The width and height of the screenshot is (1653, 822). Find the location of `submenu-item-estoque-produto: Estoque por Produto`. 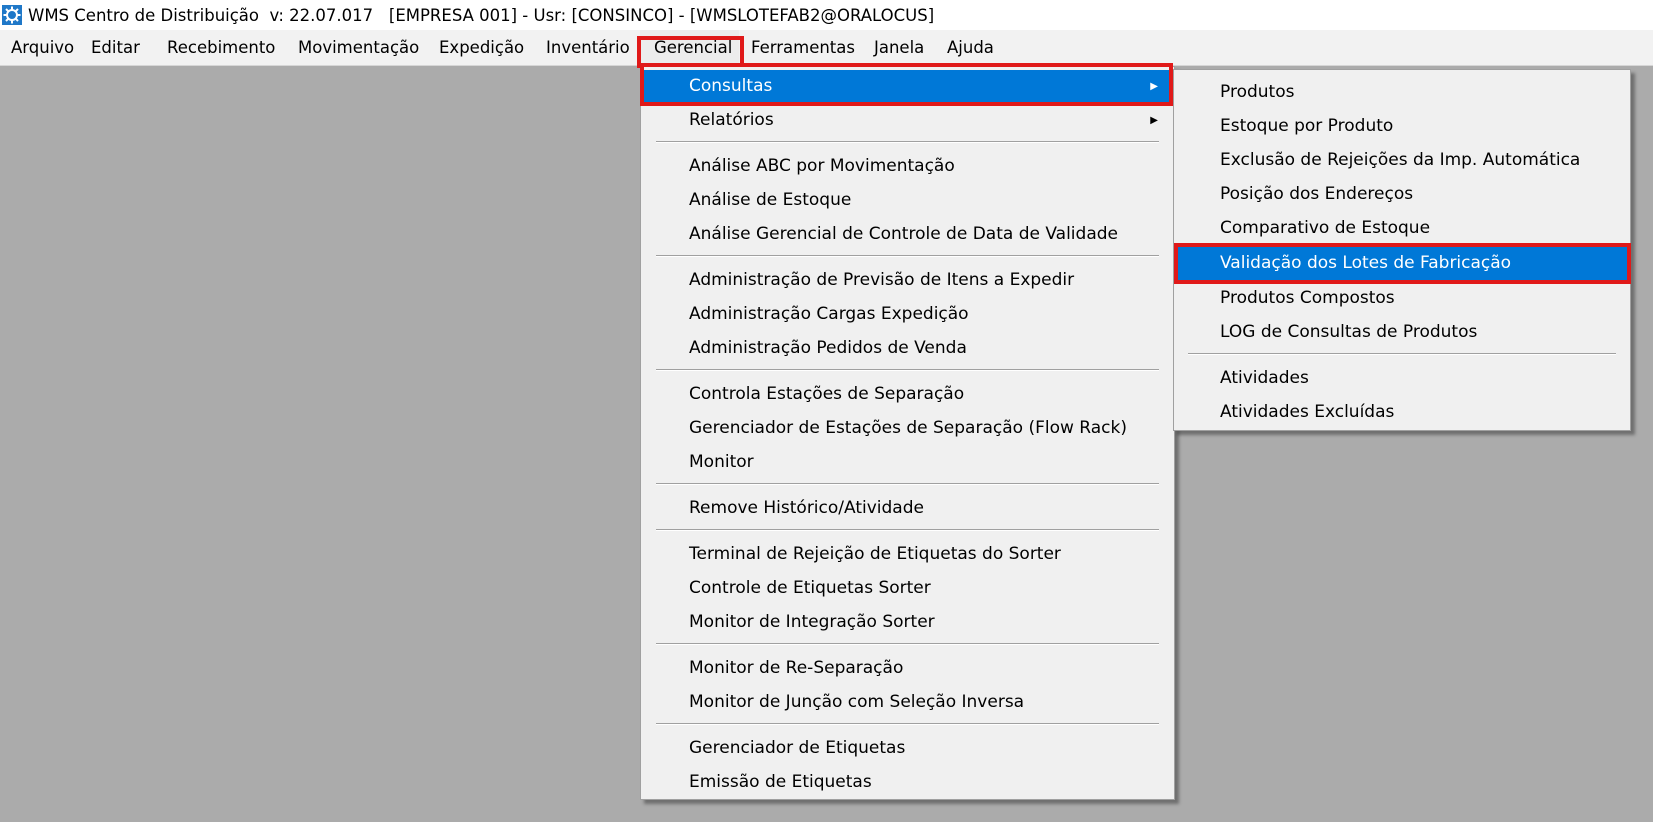

submenu-item-estoque-produto: Estoque por Produto is located at coordinates (1402, 126).